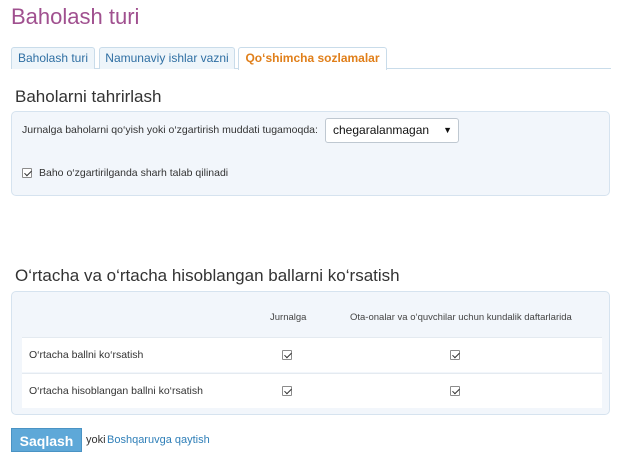 Image resolution: width=624 pixels, height=457 pixels. I want to click on column-header-journal: Jurnalga, so click(288, 317).